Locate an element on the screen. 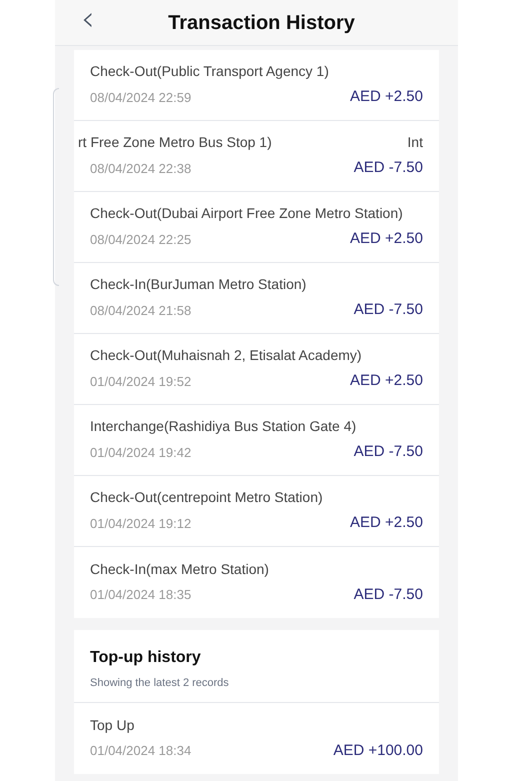  transaction-date: 01/04/2024 19:52 is located at coordinates (141, 381).